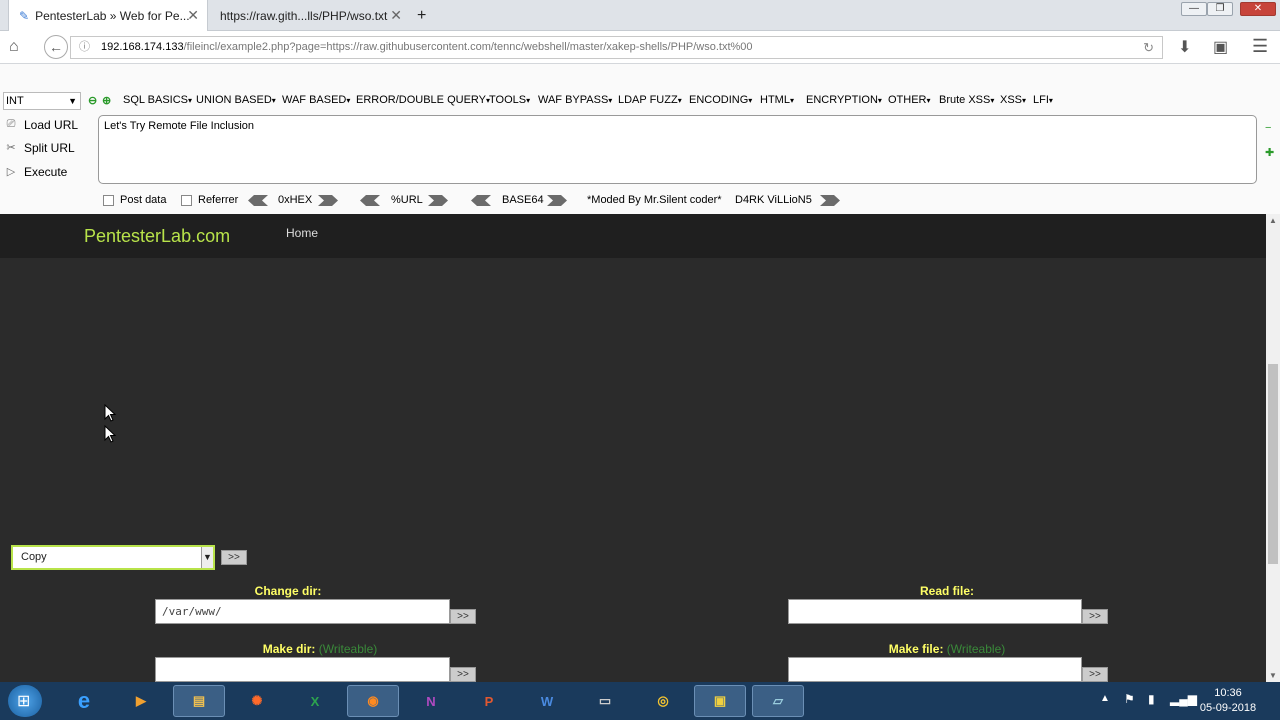 The width and height of the screenshot is (1280, 720). I want to click on url-decode-arrow-icon, so click(370, 200).